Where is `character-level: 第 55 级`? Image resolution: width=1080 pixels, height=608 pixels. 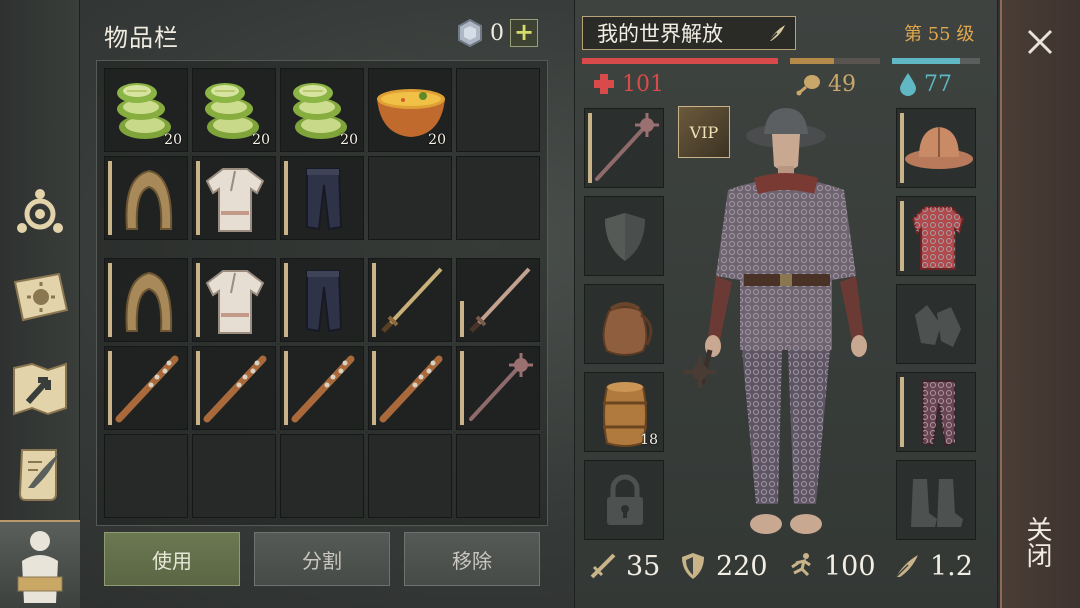 character-level: 第 55 级 is located at coordinates (939, 34).